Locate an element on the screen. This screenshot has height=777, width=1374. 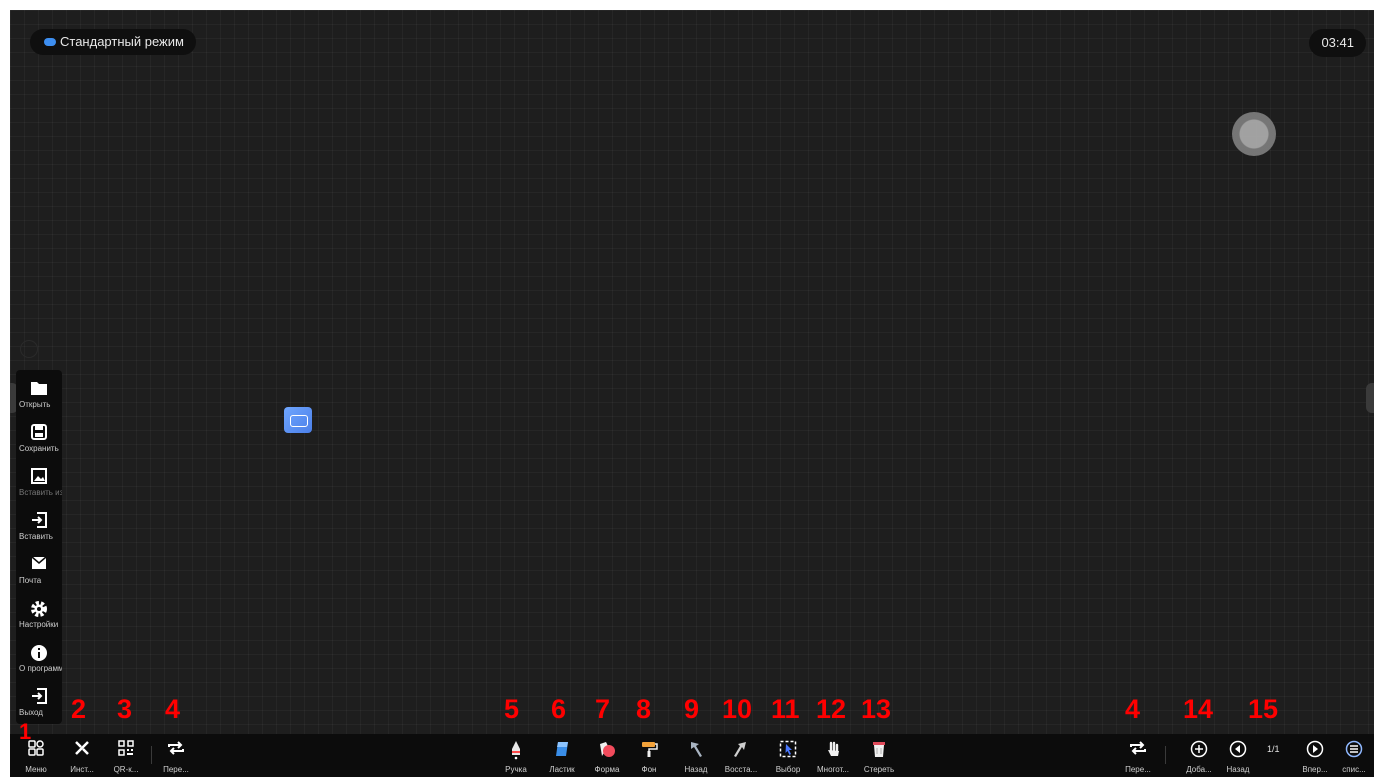
annotation-number: 5 is located at coordinates (512, 709).